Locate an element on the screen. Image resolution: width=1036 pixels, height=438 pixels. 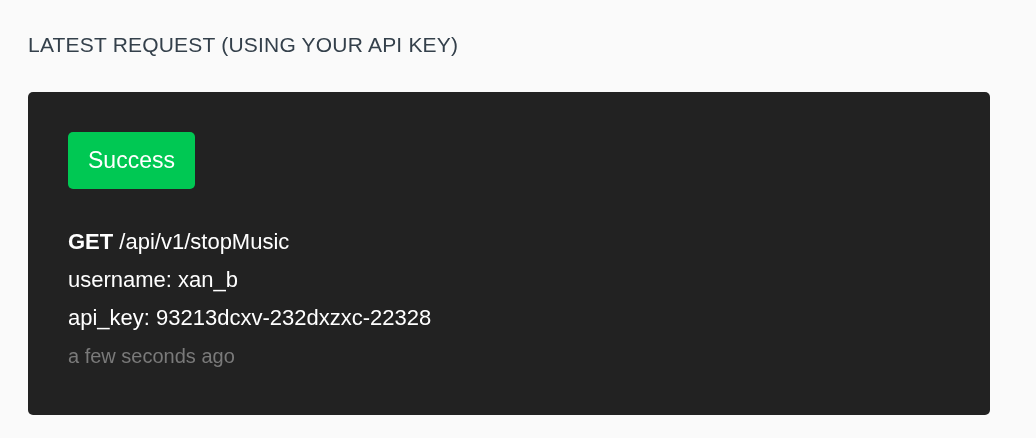
timestamp: a few seconds ago is located at coordinates (152, 356).